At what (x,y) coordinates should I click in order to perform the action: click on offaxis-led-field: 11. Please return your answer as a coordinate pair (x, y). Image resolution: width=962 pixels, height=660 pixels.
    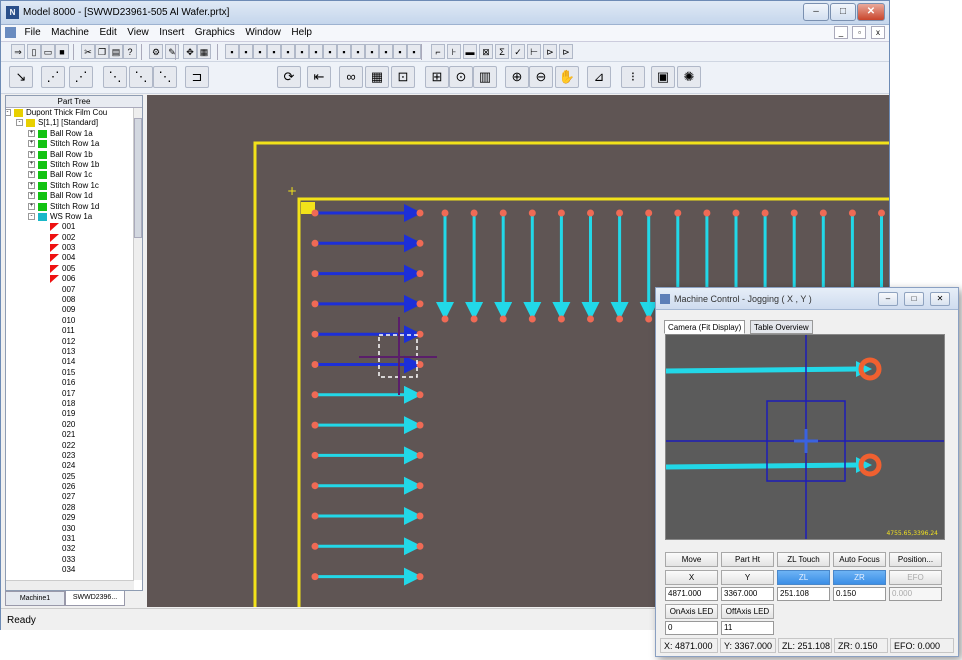
    Looking at the image, I should click on (747, 628).